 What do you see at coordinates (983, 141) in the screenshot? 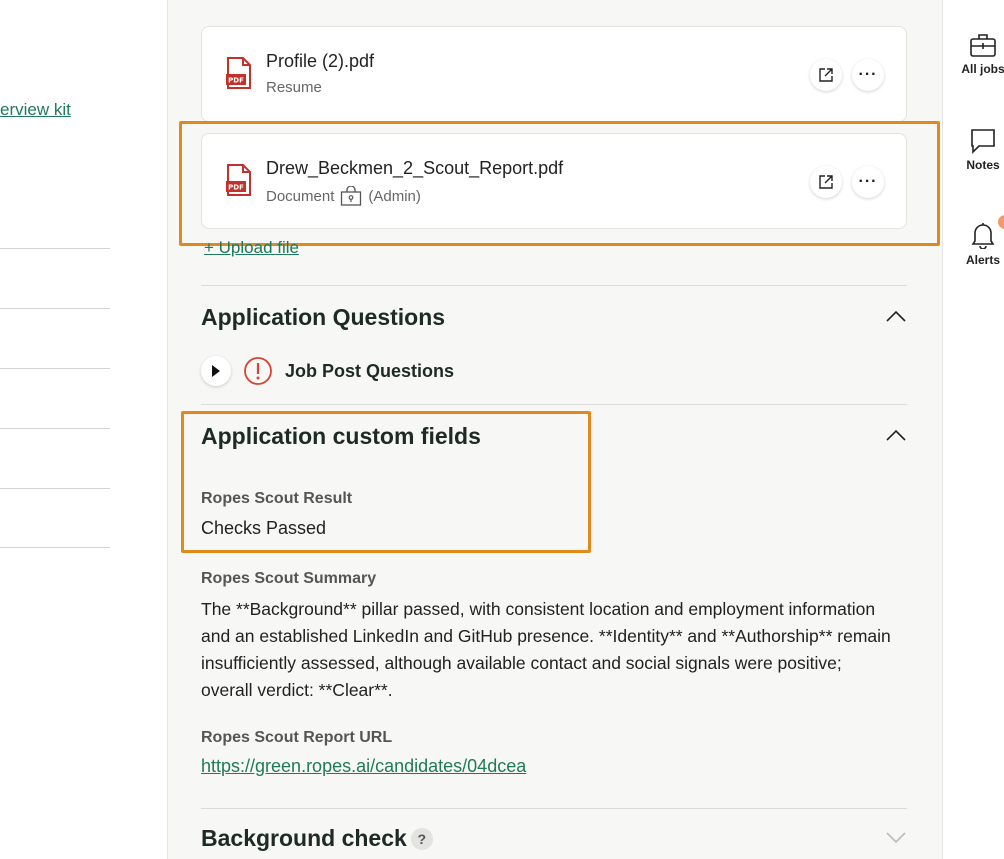
I see `comment-icon` at bounding box center [983, 141].